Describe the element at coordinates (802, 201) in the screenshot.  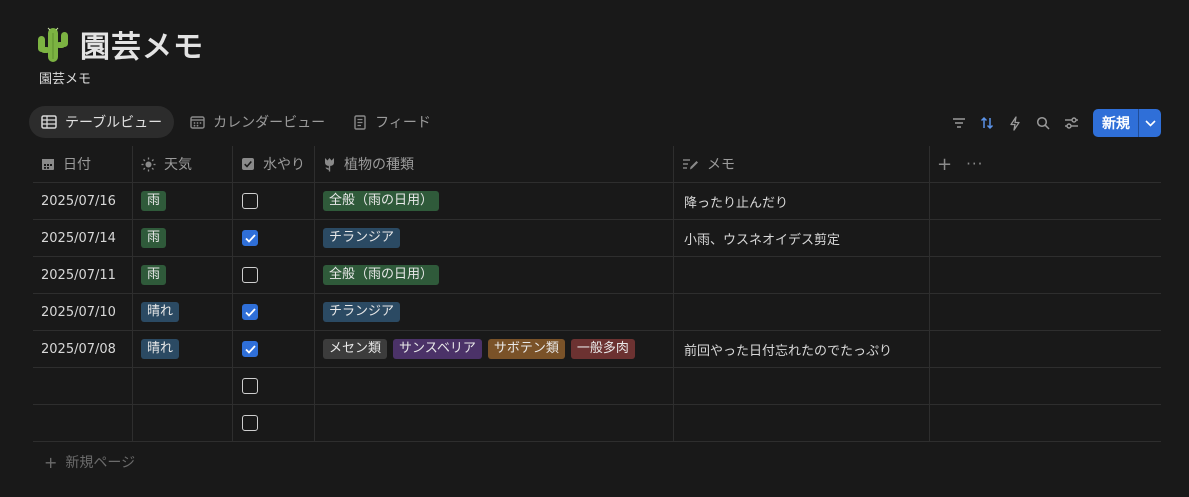
I see `memo-cell: 降ったり止んだり` at that location.